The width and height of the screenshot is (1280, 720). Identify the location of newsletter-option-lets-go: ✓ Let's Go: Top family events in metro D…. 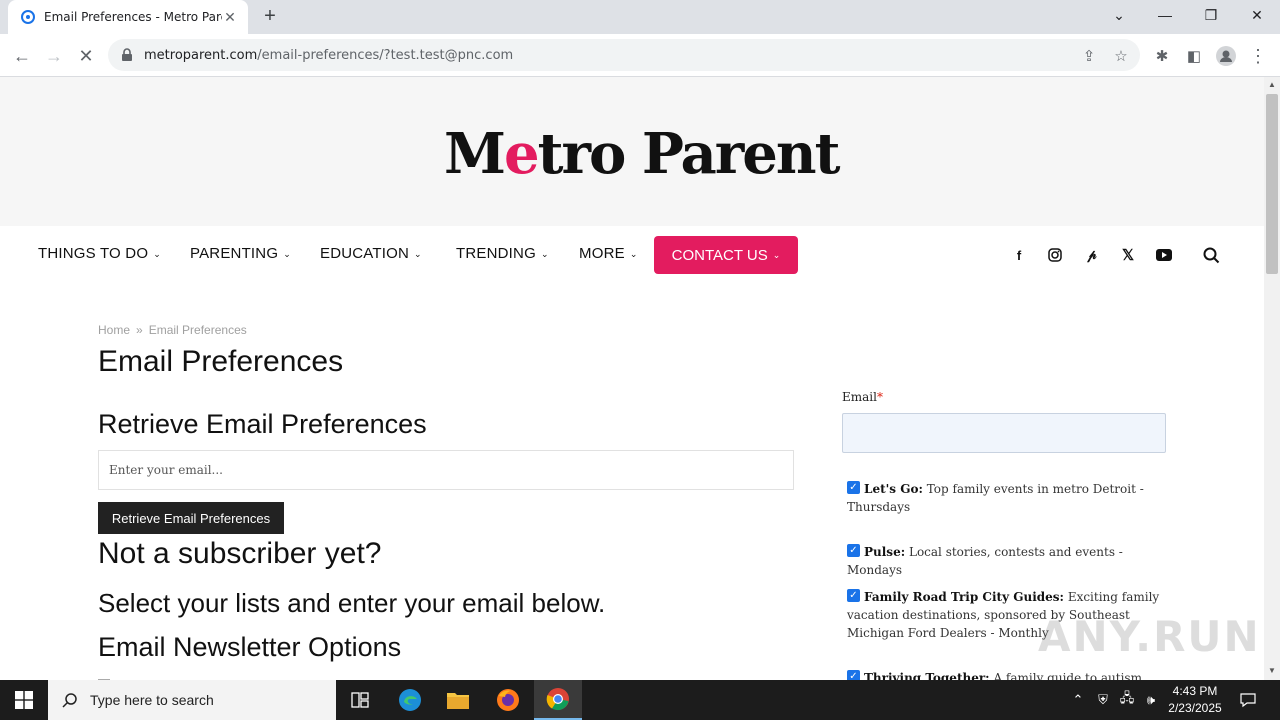
(995, 497).